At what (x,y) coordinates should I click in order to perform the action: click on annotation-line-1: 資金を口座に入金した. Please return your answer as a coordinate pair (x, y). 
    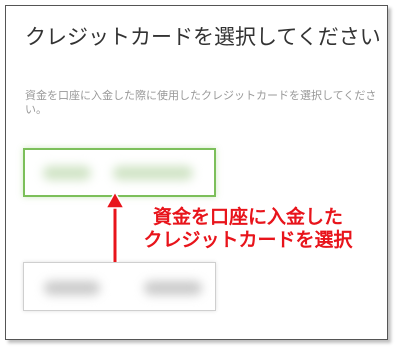
    Looking at the image, I should click on (247, 217).